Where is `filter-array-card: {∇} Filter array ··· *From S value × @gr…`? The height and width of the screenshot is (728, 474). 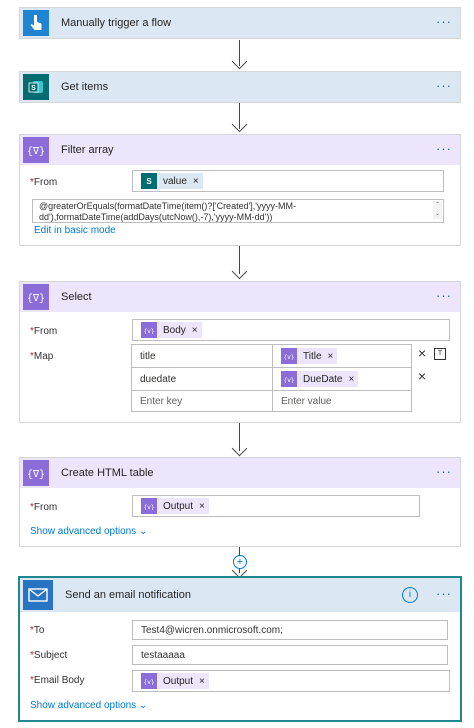 filter-array-card: {∇} Filter array ··· *From S value × @gr… is located at coordinates (240, 190).